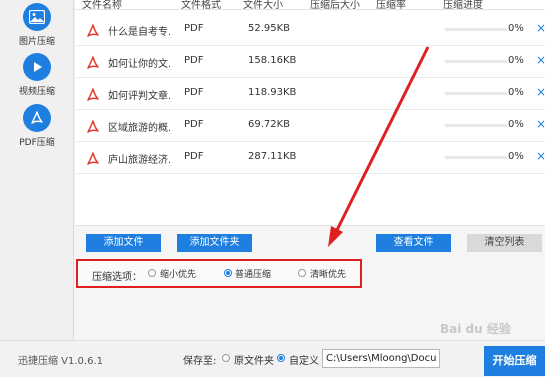 The width and height of the screenshot is (545, 377). Describe the element at coordinates (263, 5) in the screenshot. I see `col-size: 文件大小` at that location.